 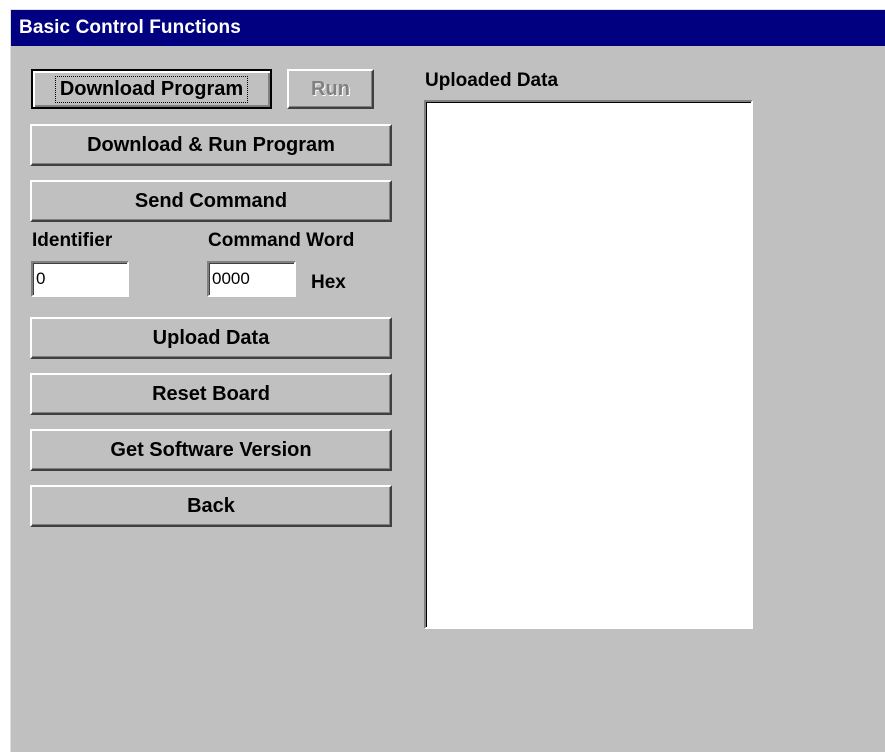 I want to click on get-software-version-label: Get Software Version, so click(x=211, y=449).